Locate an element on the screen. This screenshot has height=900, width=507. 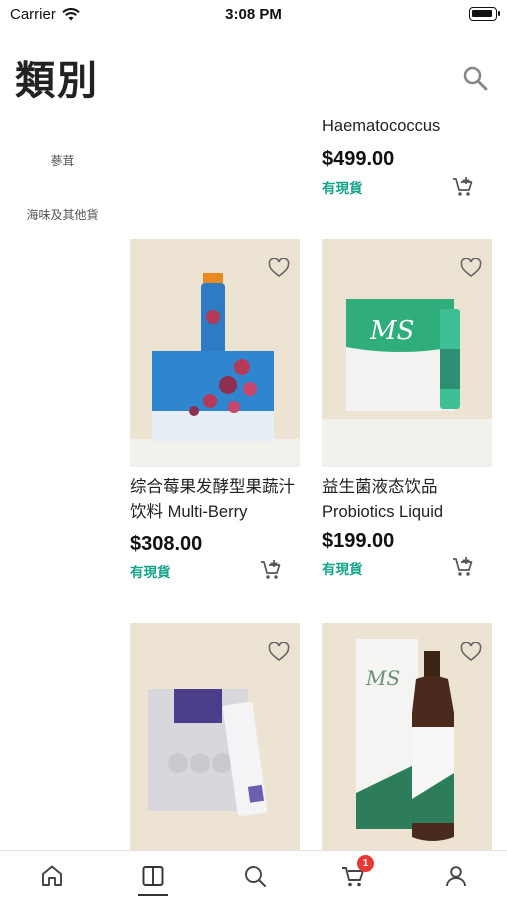
user-icon is located at coordinates (456, 876).